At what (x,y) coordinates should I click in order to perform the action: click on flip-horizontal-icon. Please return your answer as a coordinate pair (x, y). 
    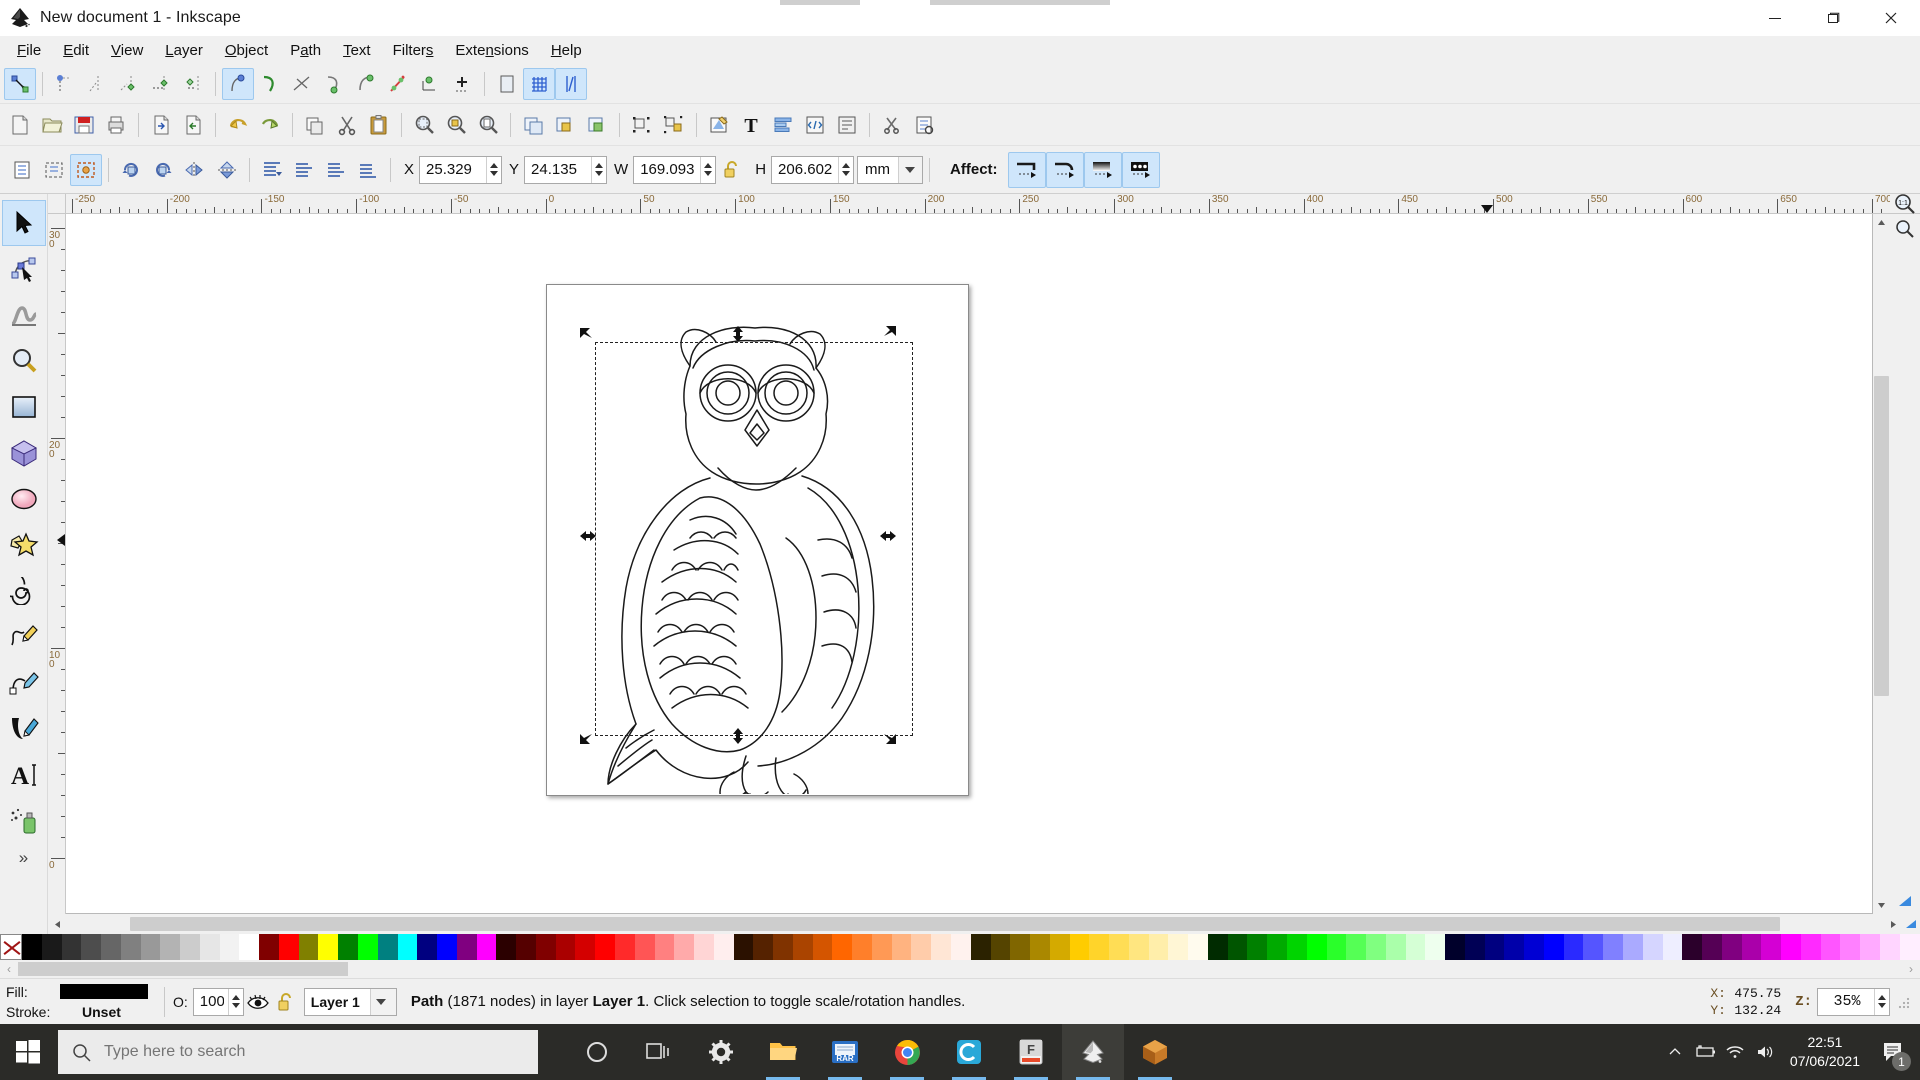
    Looking at the image, I should click on (195, 170).